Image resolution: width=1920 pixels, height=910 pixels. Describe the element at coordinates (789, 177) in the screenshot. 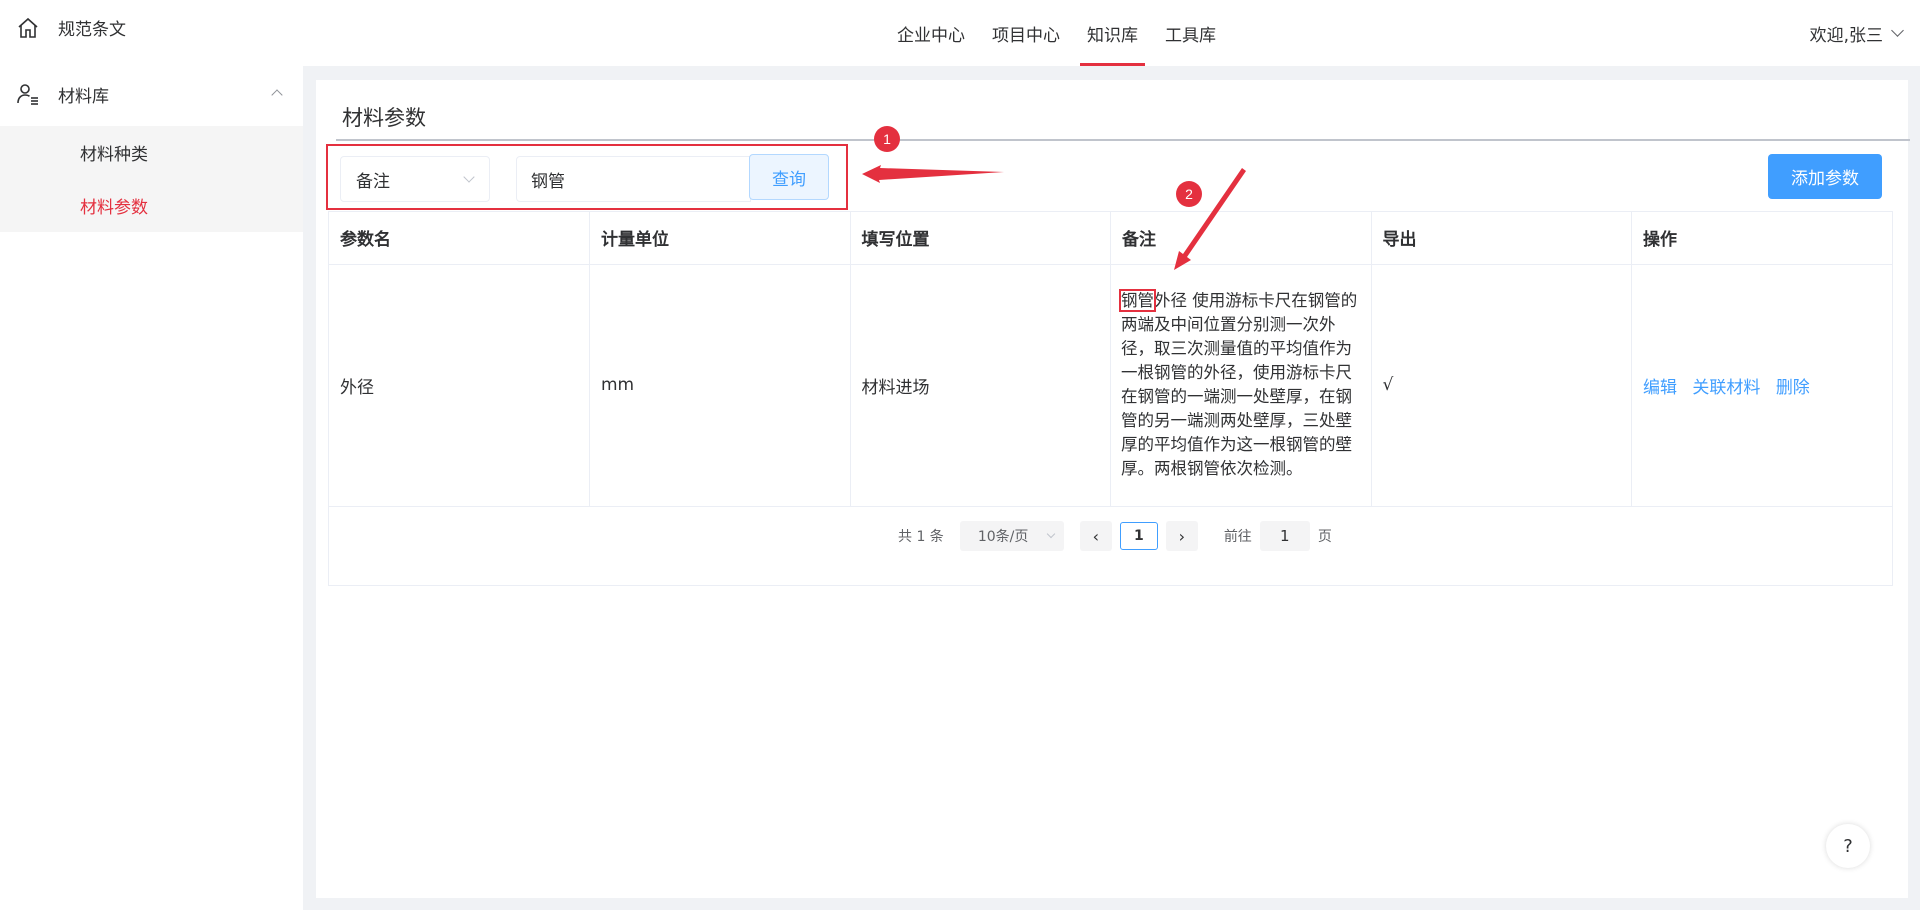

I see `query-button: 查询` at that location.